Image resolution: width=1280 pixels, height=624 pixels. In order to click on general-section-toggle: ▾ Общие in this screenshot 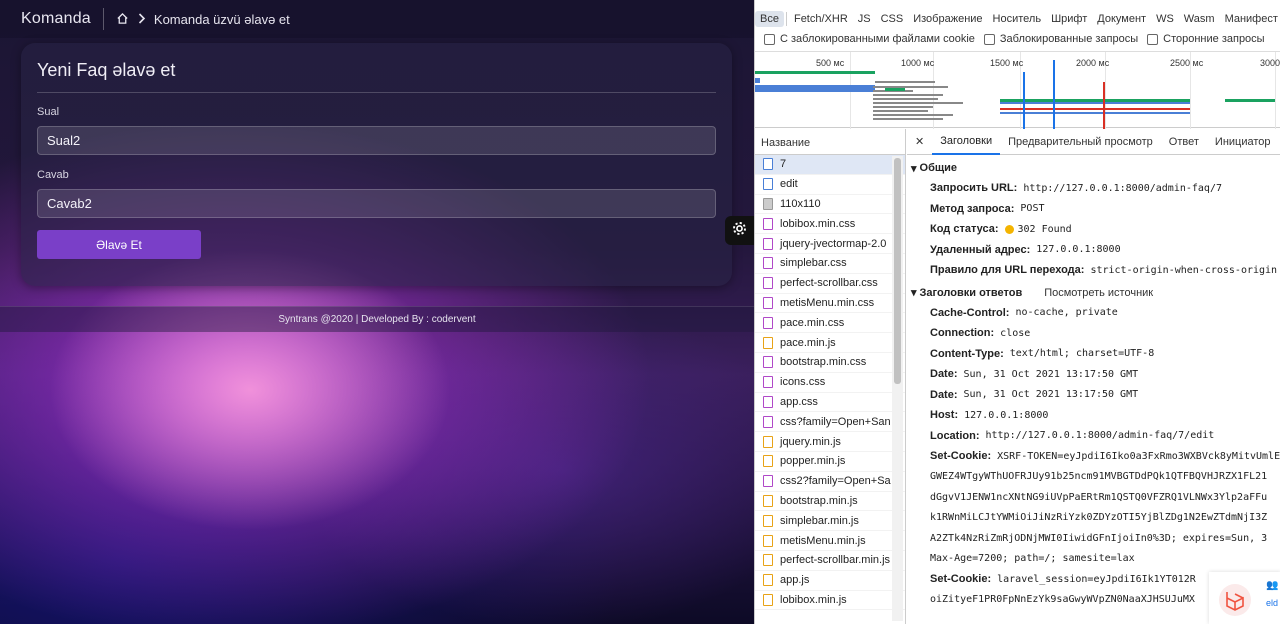, I will do `click(1093, 168)`.